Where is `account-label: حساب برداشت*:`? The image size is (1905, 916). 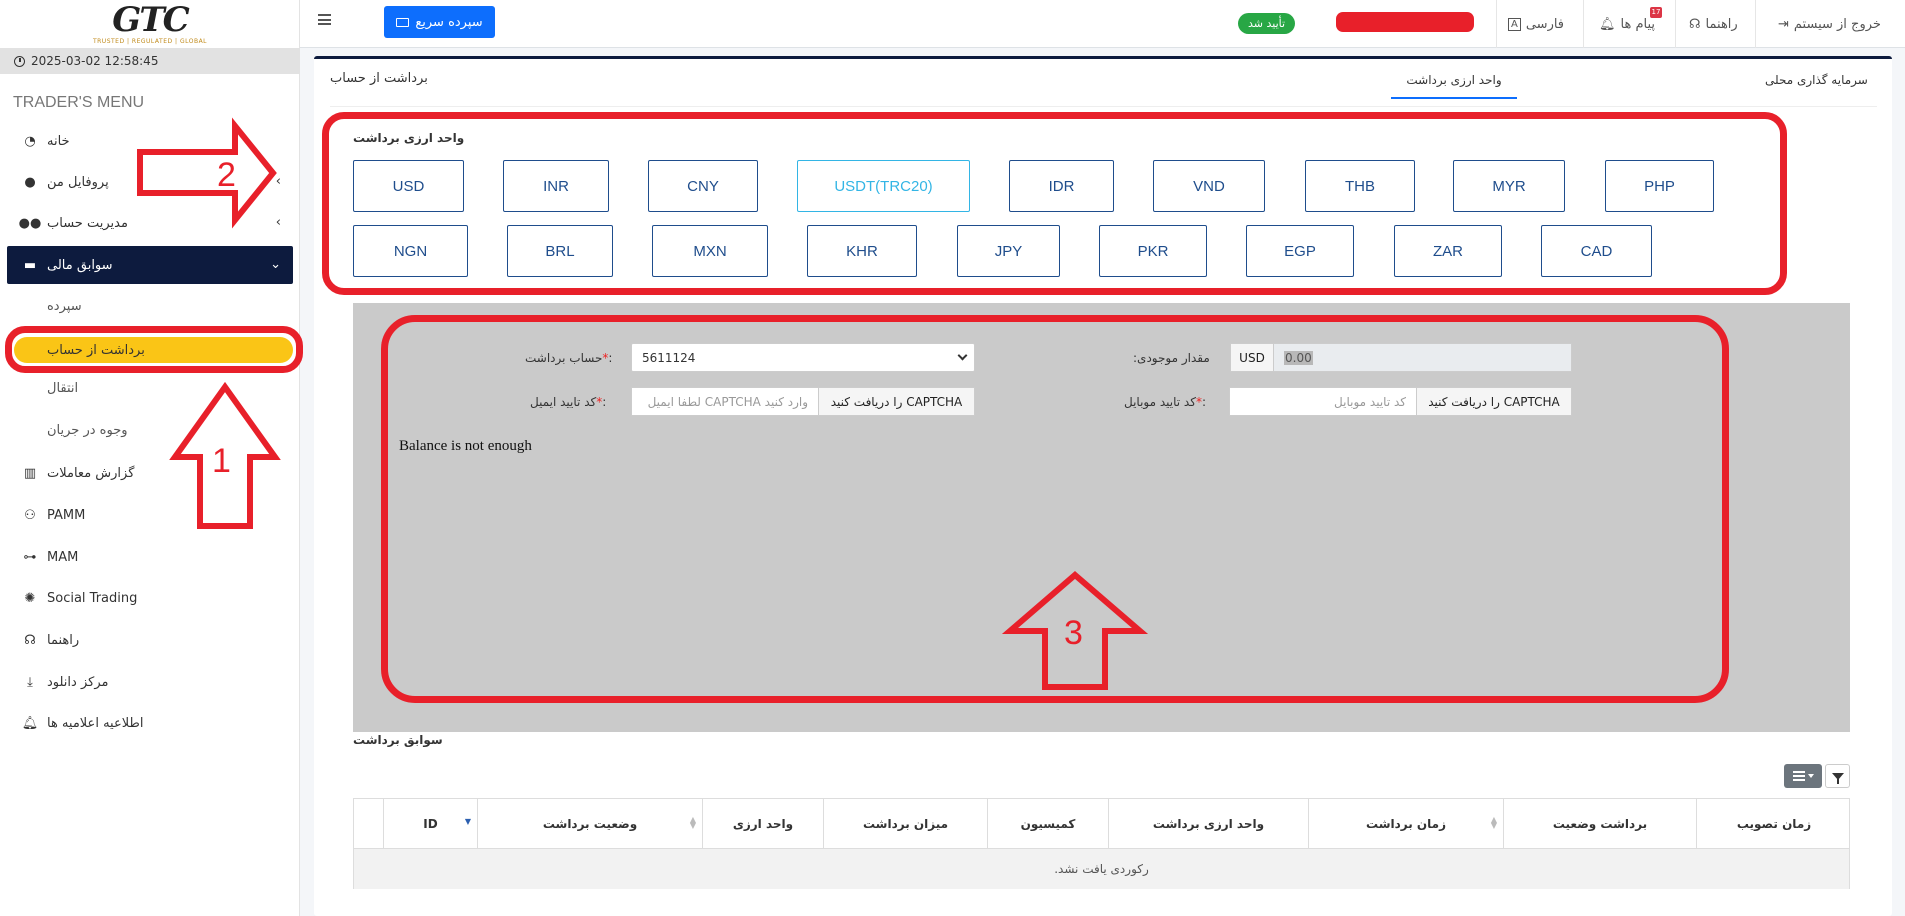 account-label: حساب برداشت*: is located at coordinates (568, 358).